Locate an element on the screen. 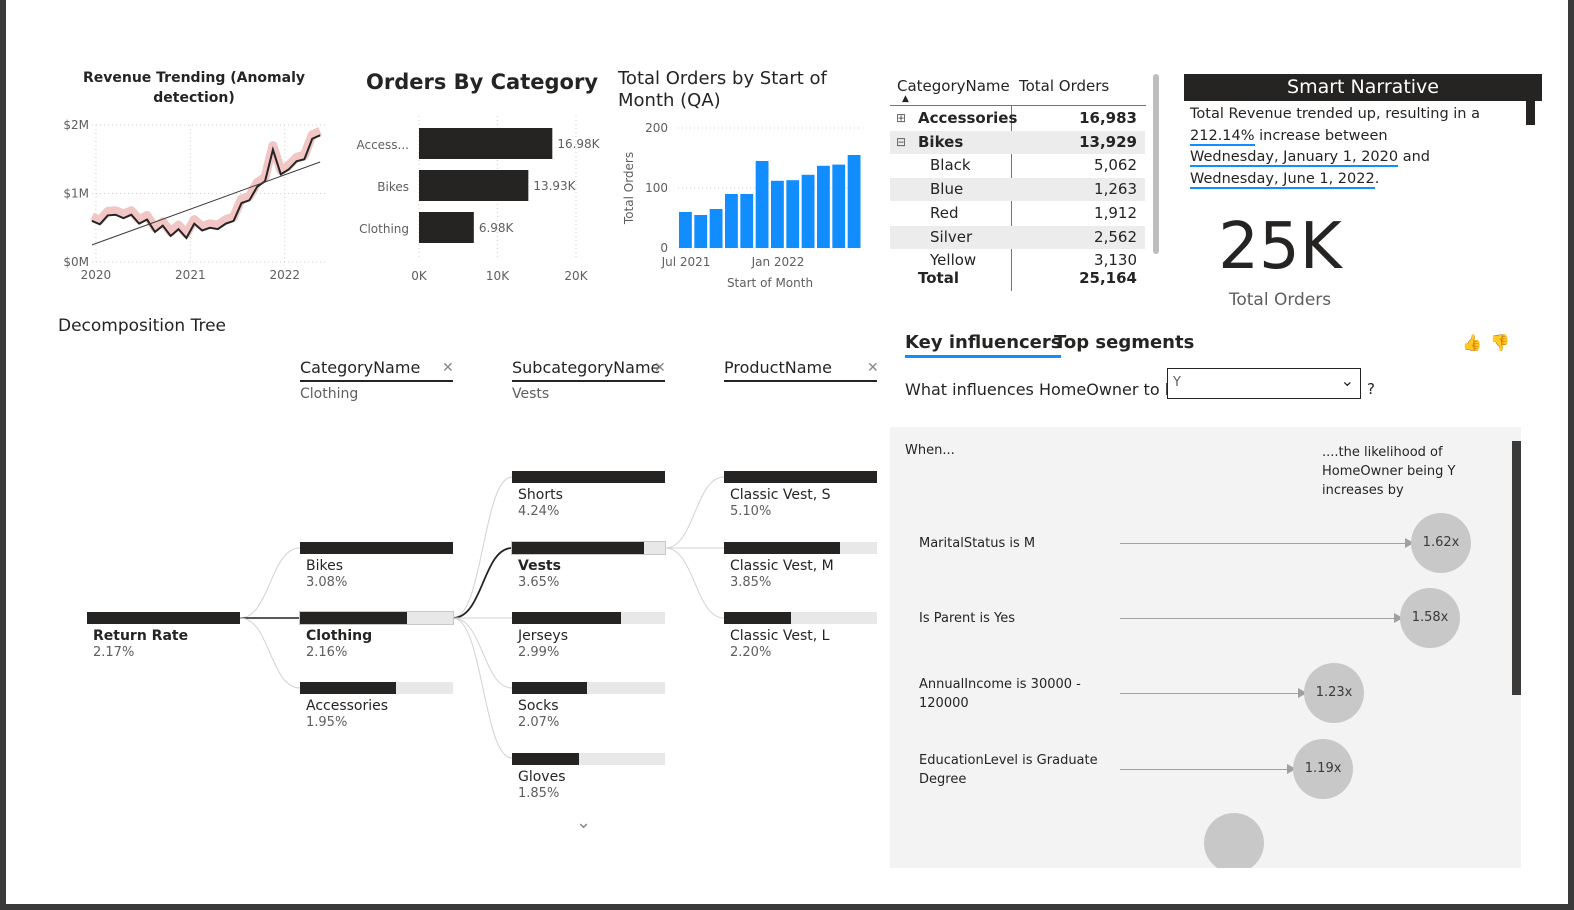 The image size is (1574, 910). influencer-label: Is Parent is Yes is located at coordinates (1009, 618).